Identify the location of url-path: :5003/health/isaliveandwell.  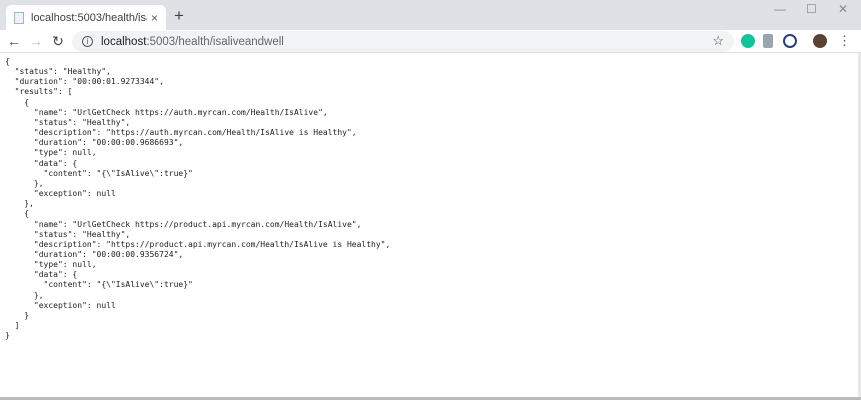
(215, 41).